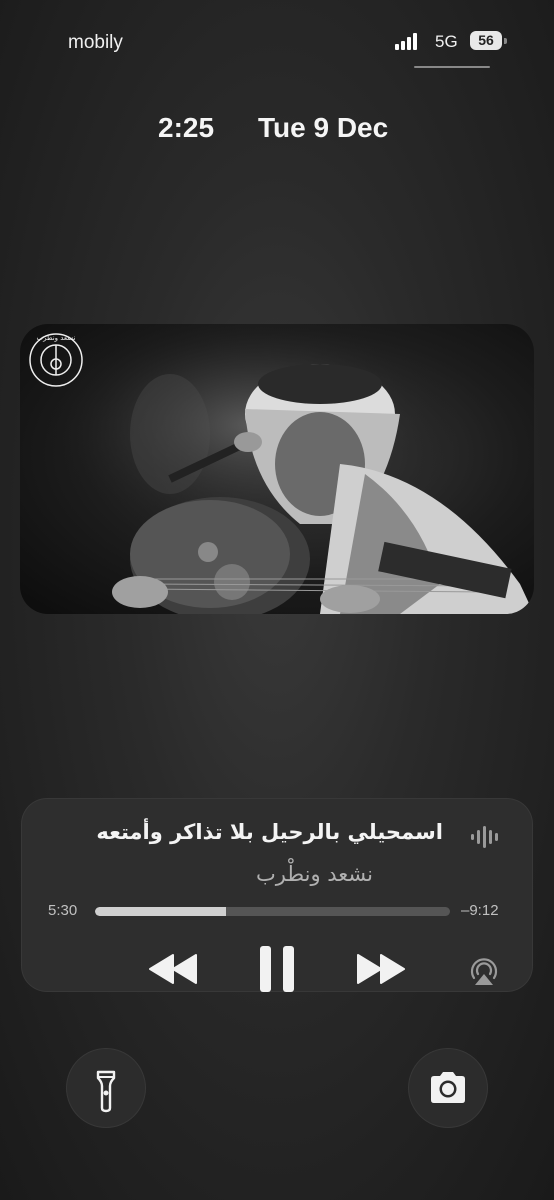 Image resolution: width=554 pixels, height=1200 pixels. Describe the element at coordinates (277, 969) in the screenshot. I see `pause-icon` at that location.